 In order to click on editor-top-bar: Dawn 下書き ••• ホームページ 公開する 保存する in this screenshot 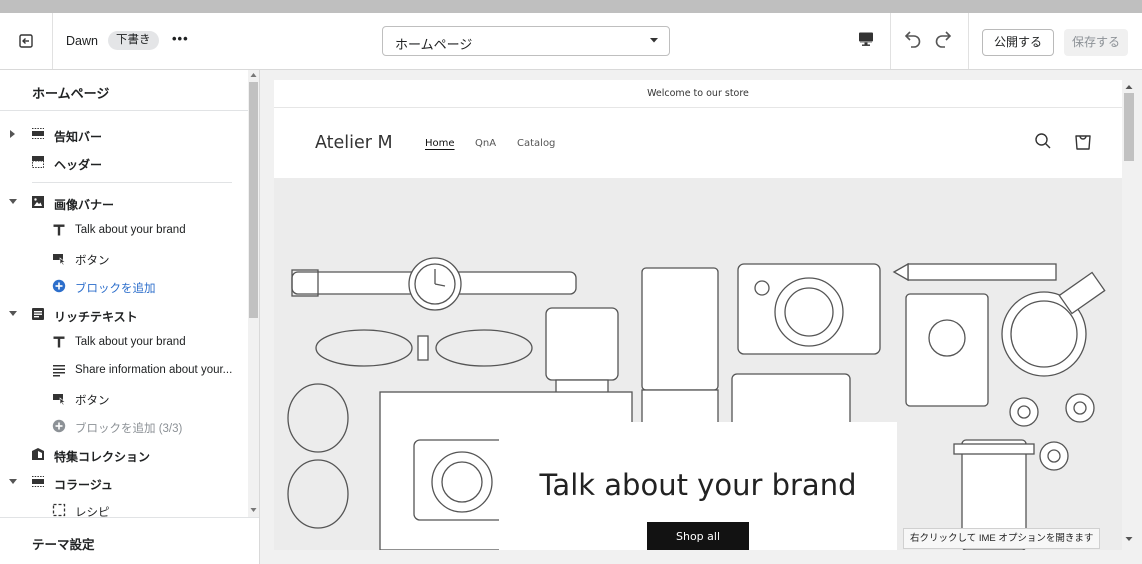, I will do `click(571, 41)`.